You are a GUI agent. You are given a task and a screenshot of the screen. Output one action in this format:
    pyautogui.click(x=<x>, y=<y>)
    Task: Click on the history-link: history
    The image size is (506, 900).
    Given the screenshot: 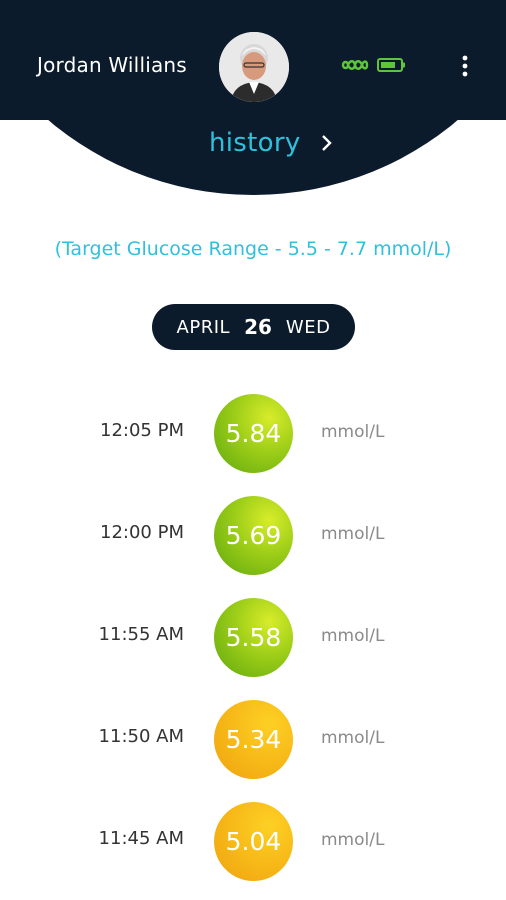 What is the action you would take?
    pyautogui.click(x=271, y=143)
    